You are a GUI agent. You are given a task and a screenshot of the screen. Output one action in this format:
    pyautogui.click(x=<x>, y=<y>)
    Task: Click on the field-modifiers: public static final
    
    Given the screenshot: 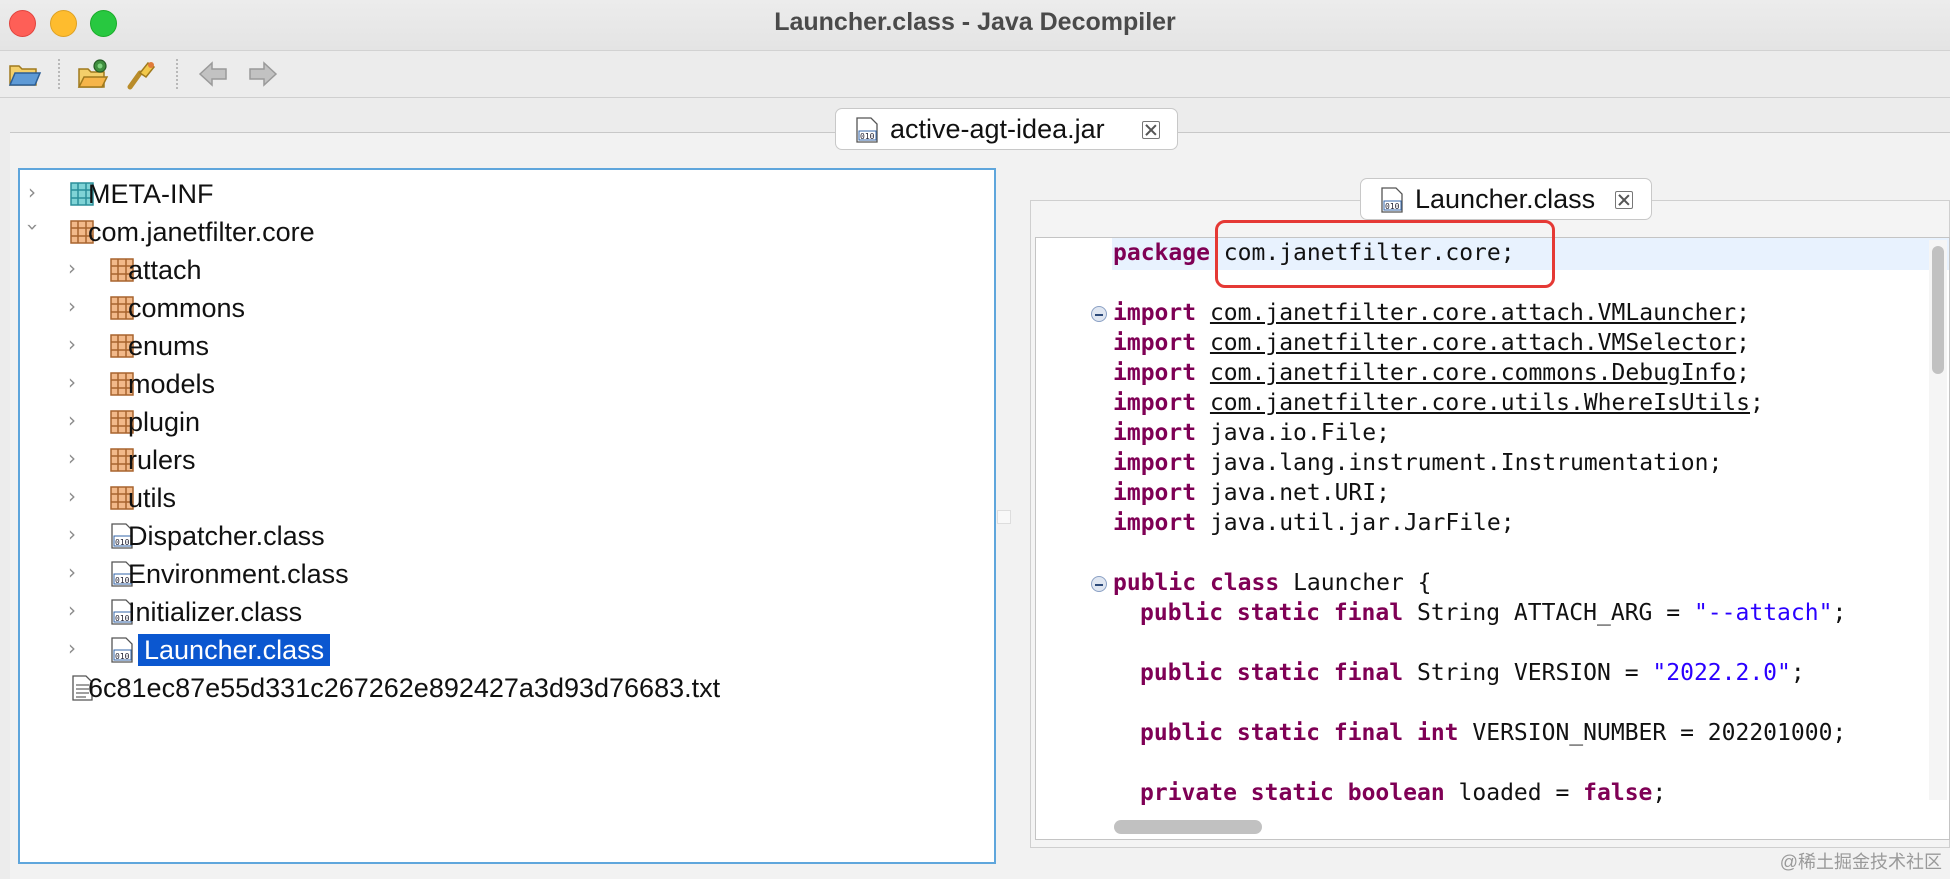 What is the action you would take?
    pyautogui.click(x=1272, y=613)
    